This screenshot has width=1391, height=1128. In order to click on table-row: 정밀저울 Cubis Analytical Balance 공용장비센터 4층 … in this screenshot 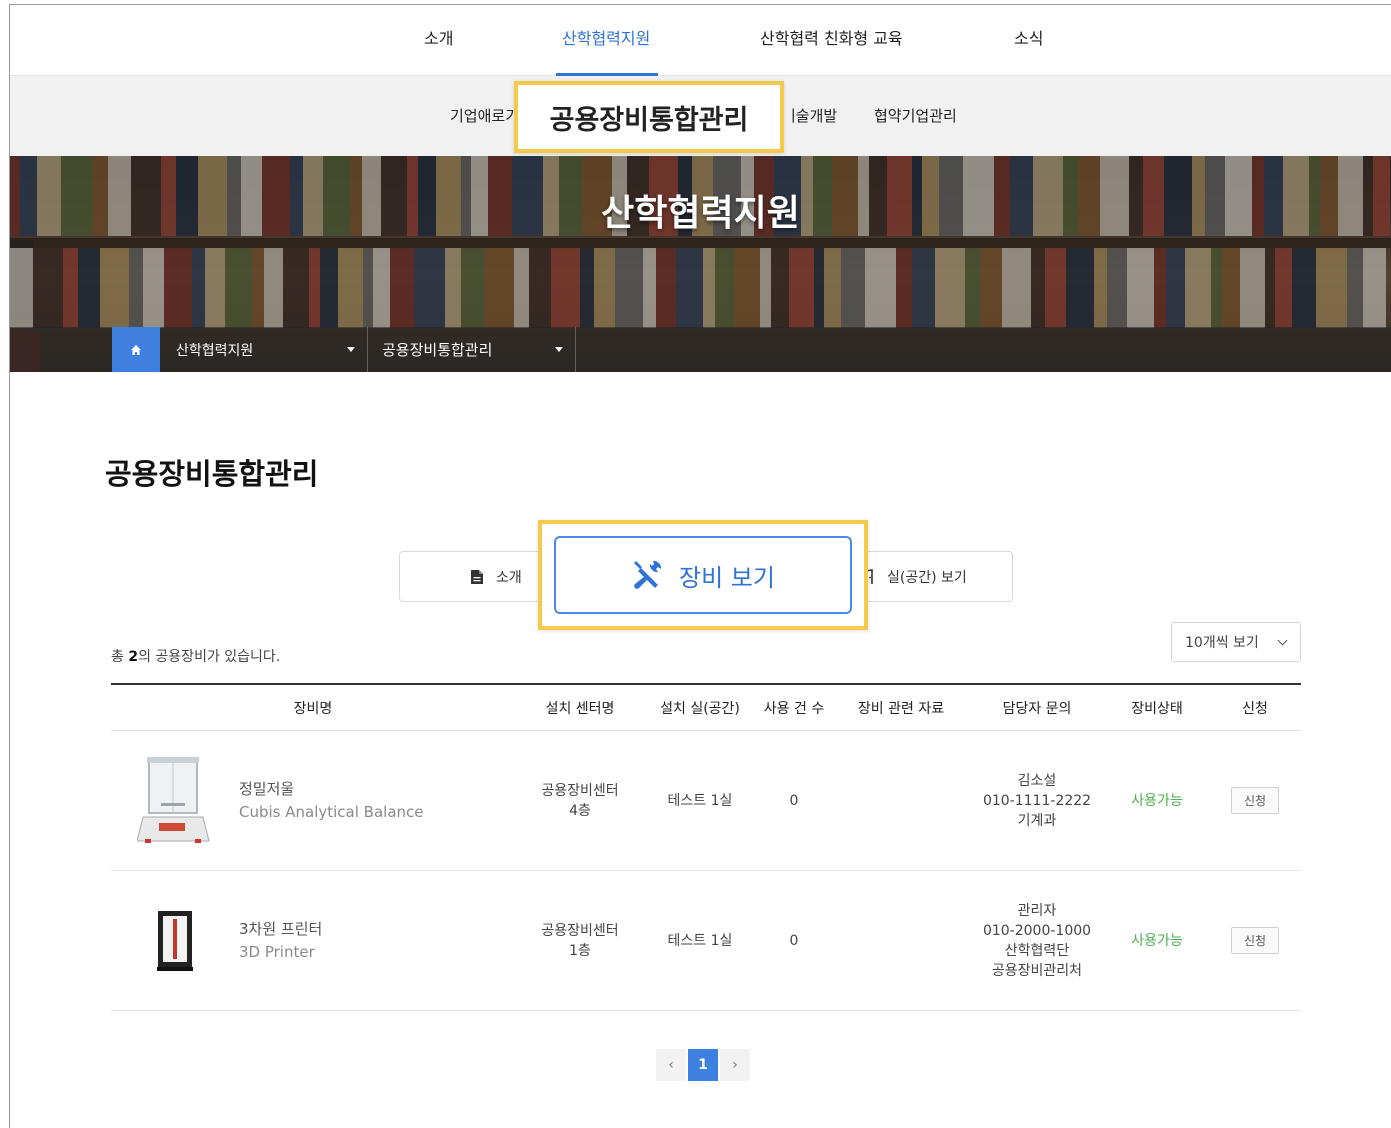, I will do `click(706, 801)`.